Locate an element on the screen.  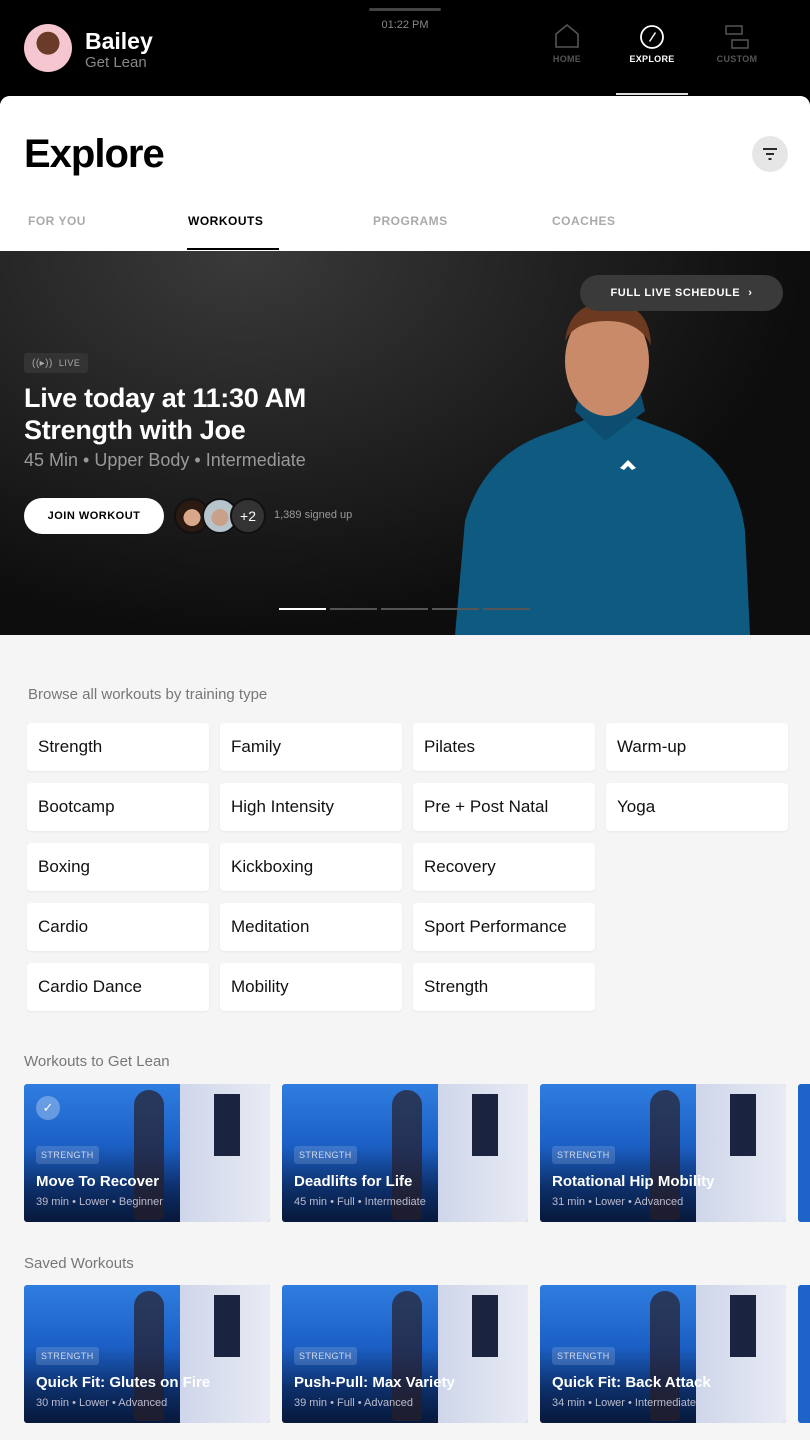
training-type-chip: Family is located at coordinates (311, 747).